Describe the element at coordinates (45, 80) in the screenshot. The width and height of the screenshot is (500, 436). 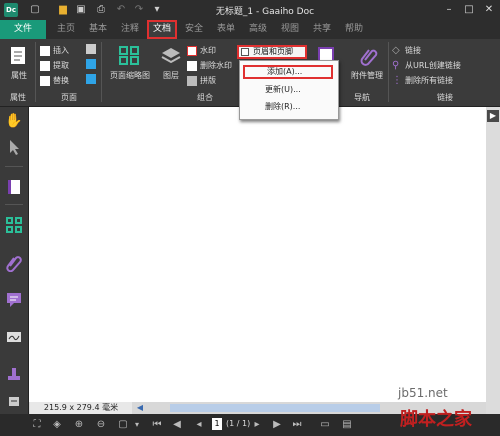
I see `replace-page-icon` at that location.